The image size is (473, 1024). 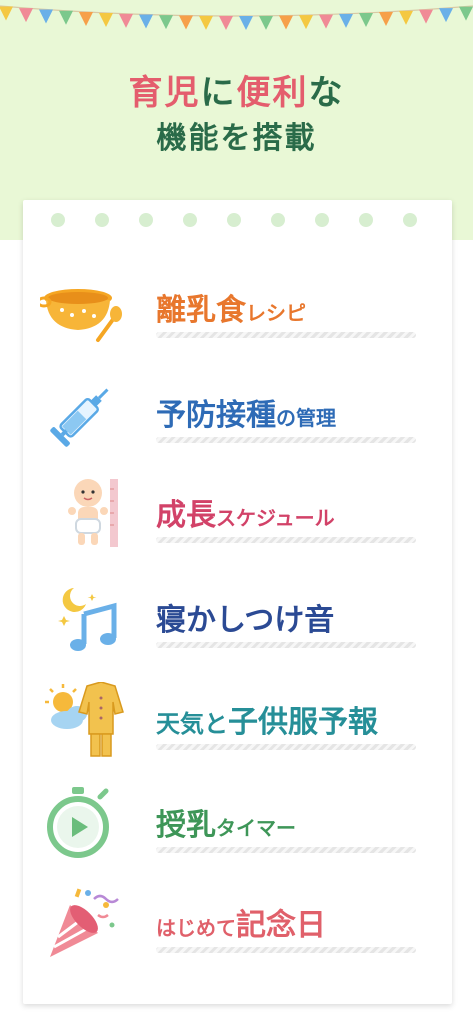 What do you see at coordinates (241, 925) in the screenshot?
I see `feature-label: はじめて記念日` at bounding box center [241, 925].